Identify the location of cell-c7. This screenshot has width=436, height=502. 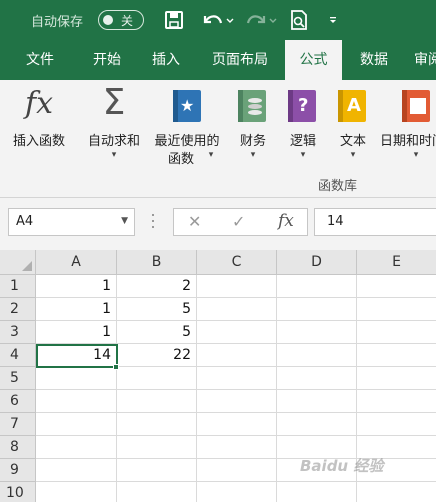
(237, 424).